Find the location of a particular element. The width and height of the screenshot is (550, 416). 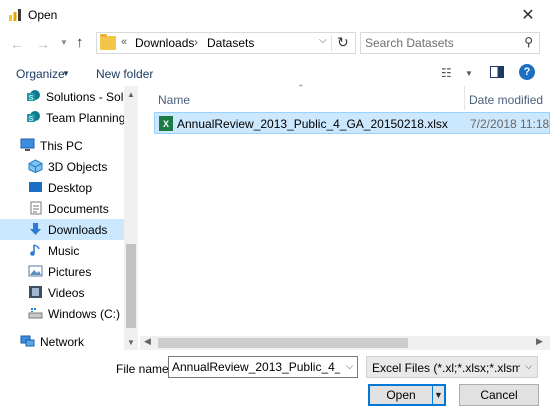

sort-indicator-icon: ⌃ is located at coordinates (301, 88).